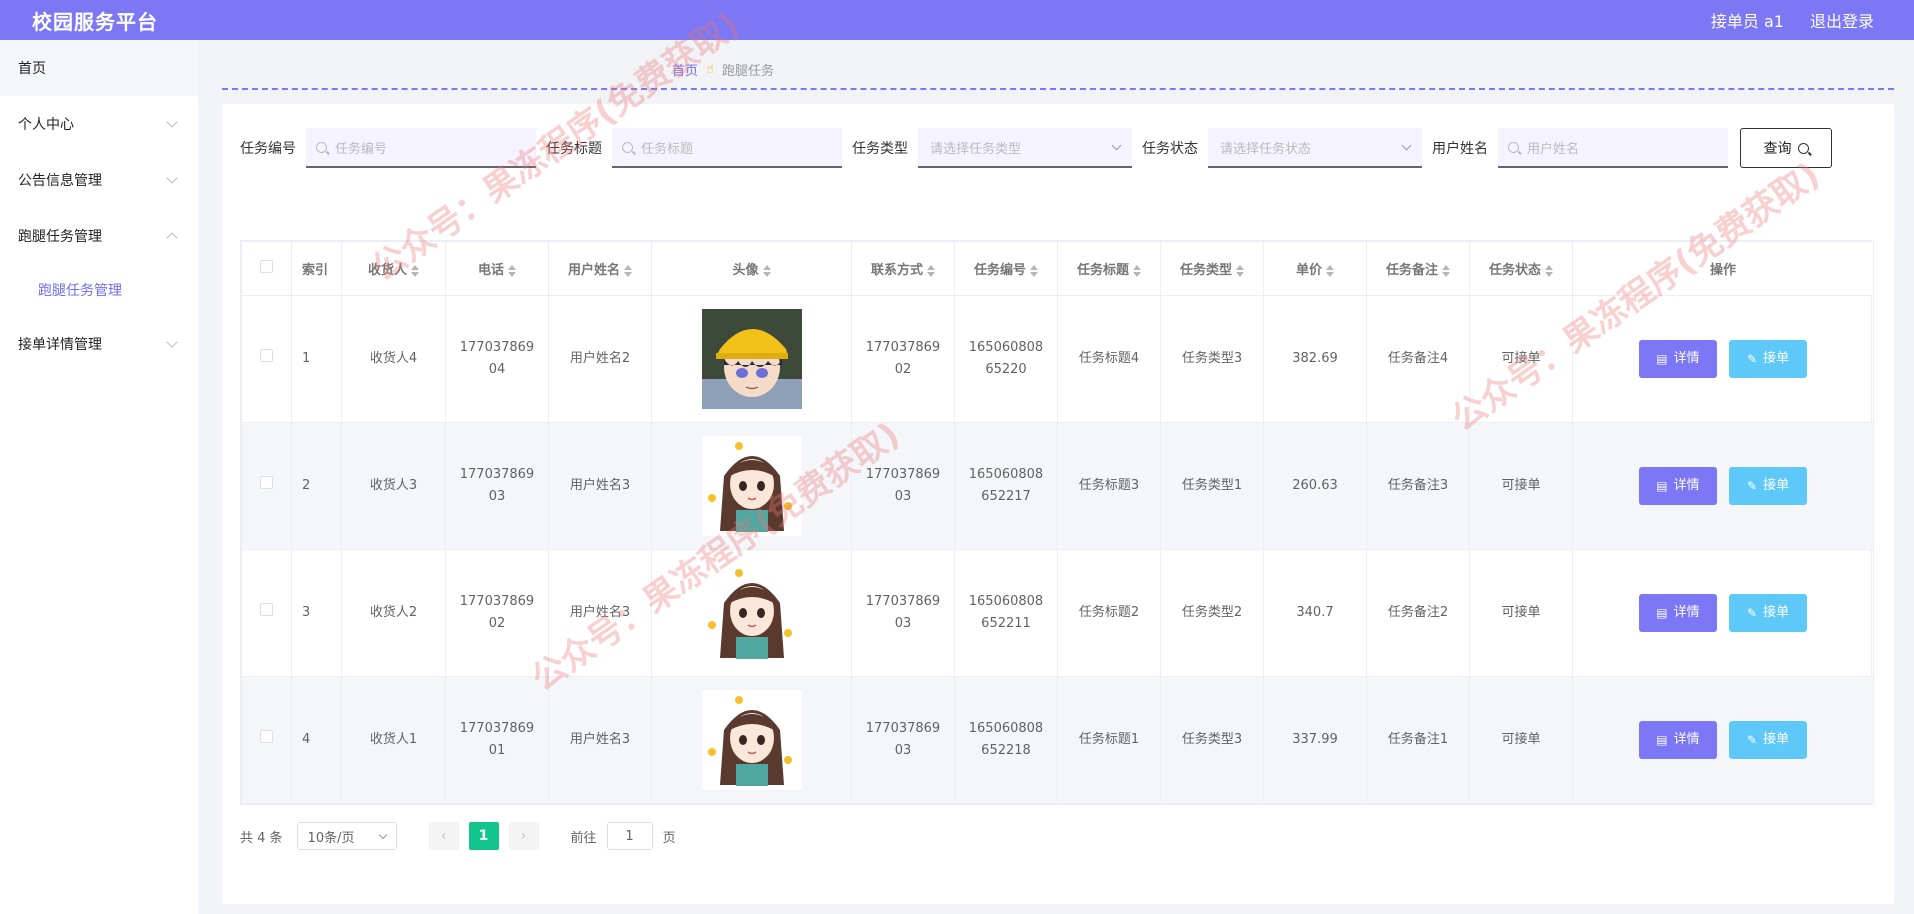 The width and height of the screenshot is (1914, 914). I want to click on goto-page-input: 1, so click(629, 836).